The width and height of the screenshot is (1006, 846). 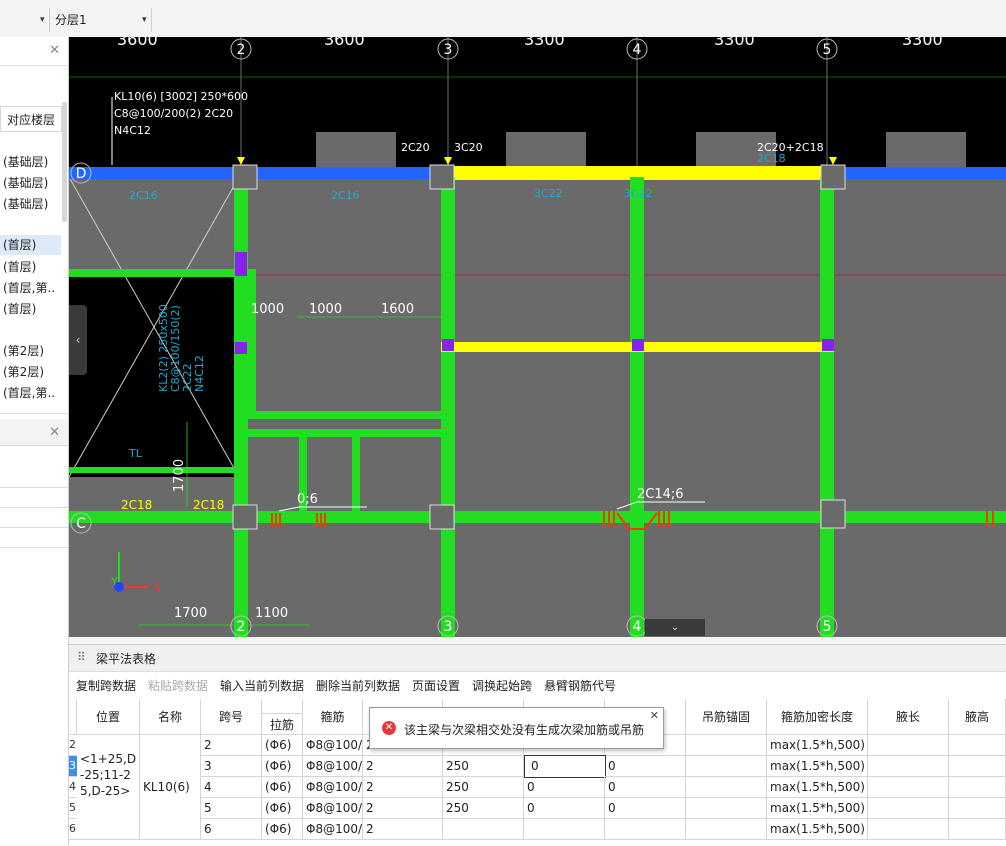 I want to click on beam-c, so click(x=537, y=517).